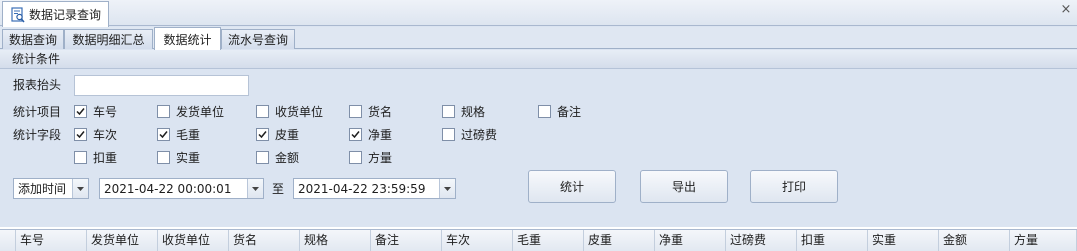 This screenshot has height=251, width=1077. I want to click on document-tab: 数据记录查询, so click(55, 14).